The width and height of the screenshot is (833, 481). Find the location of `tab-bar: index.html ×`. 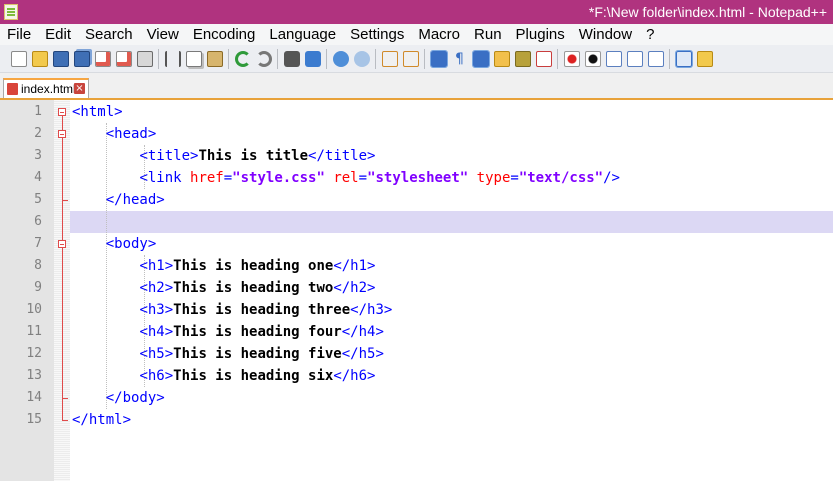

tab-bar: index.html × is located at coordinates (416, 86).